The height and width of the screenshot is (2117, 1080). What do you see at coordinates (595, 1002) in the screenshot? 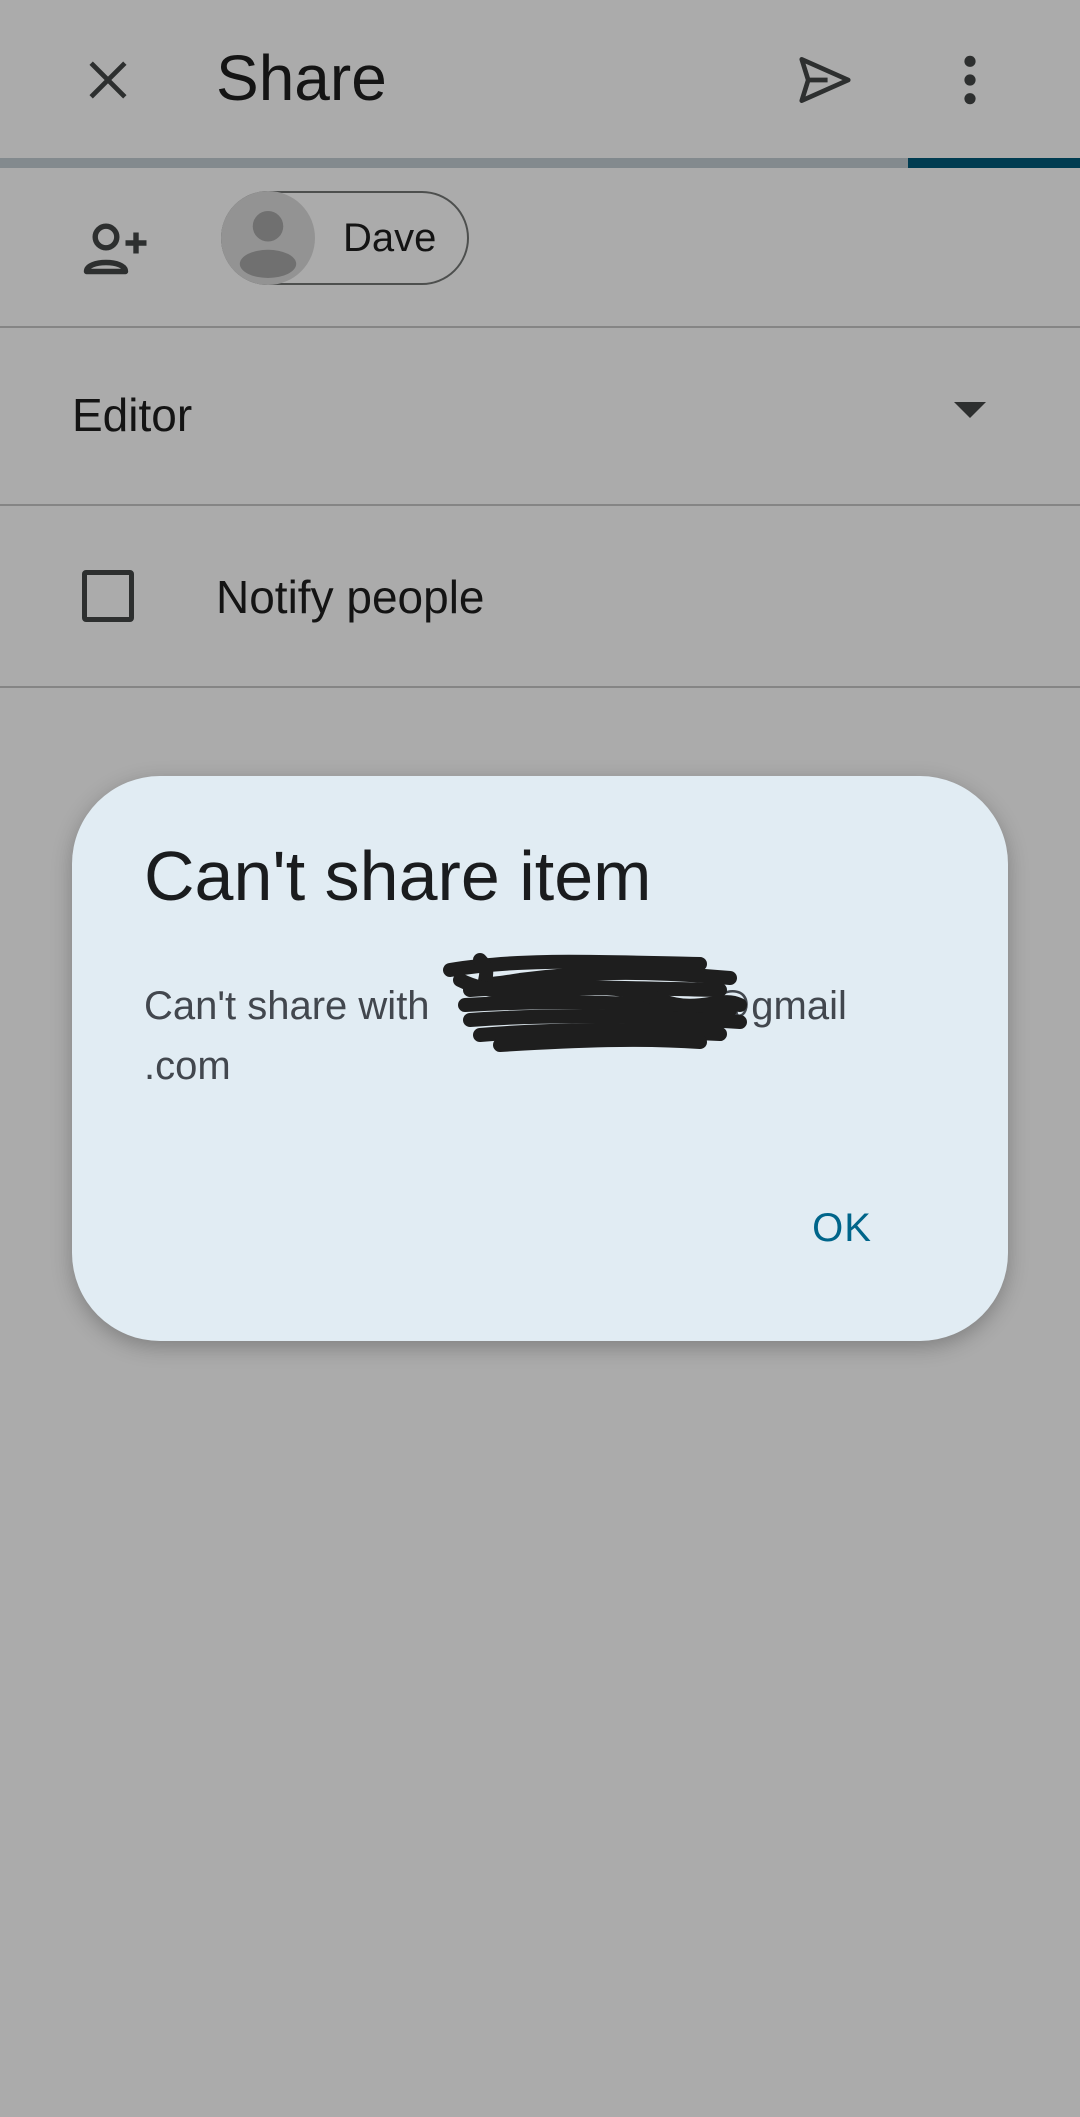
I see `redaction-scribble` at bounding box center [595, 1002].